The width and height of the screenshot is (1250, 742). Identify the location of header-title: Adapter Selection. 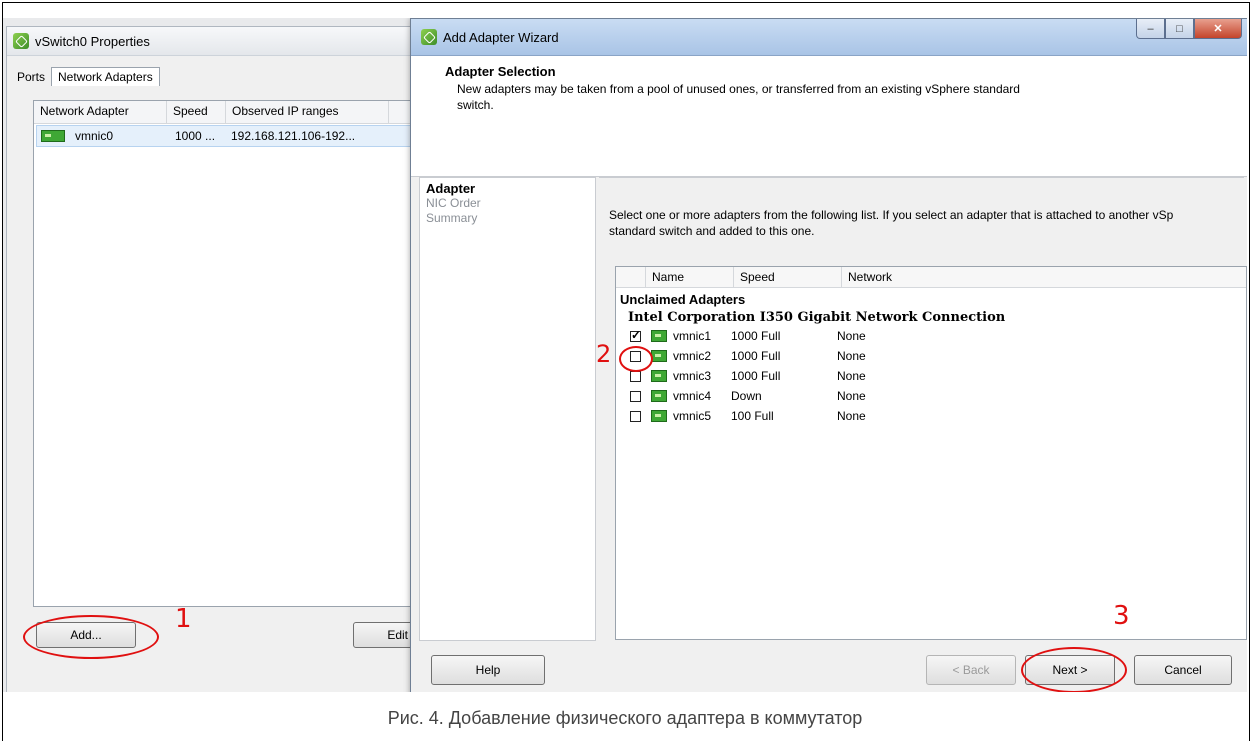
(500, 71).